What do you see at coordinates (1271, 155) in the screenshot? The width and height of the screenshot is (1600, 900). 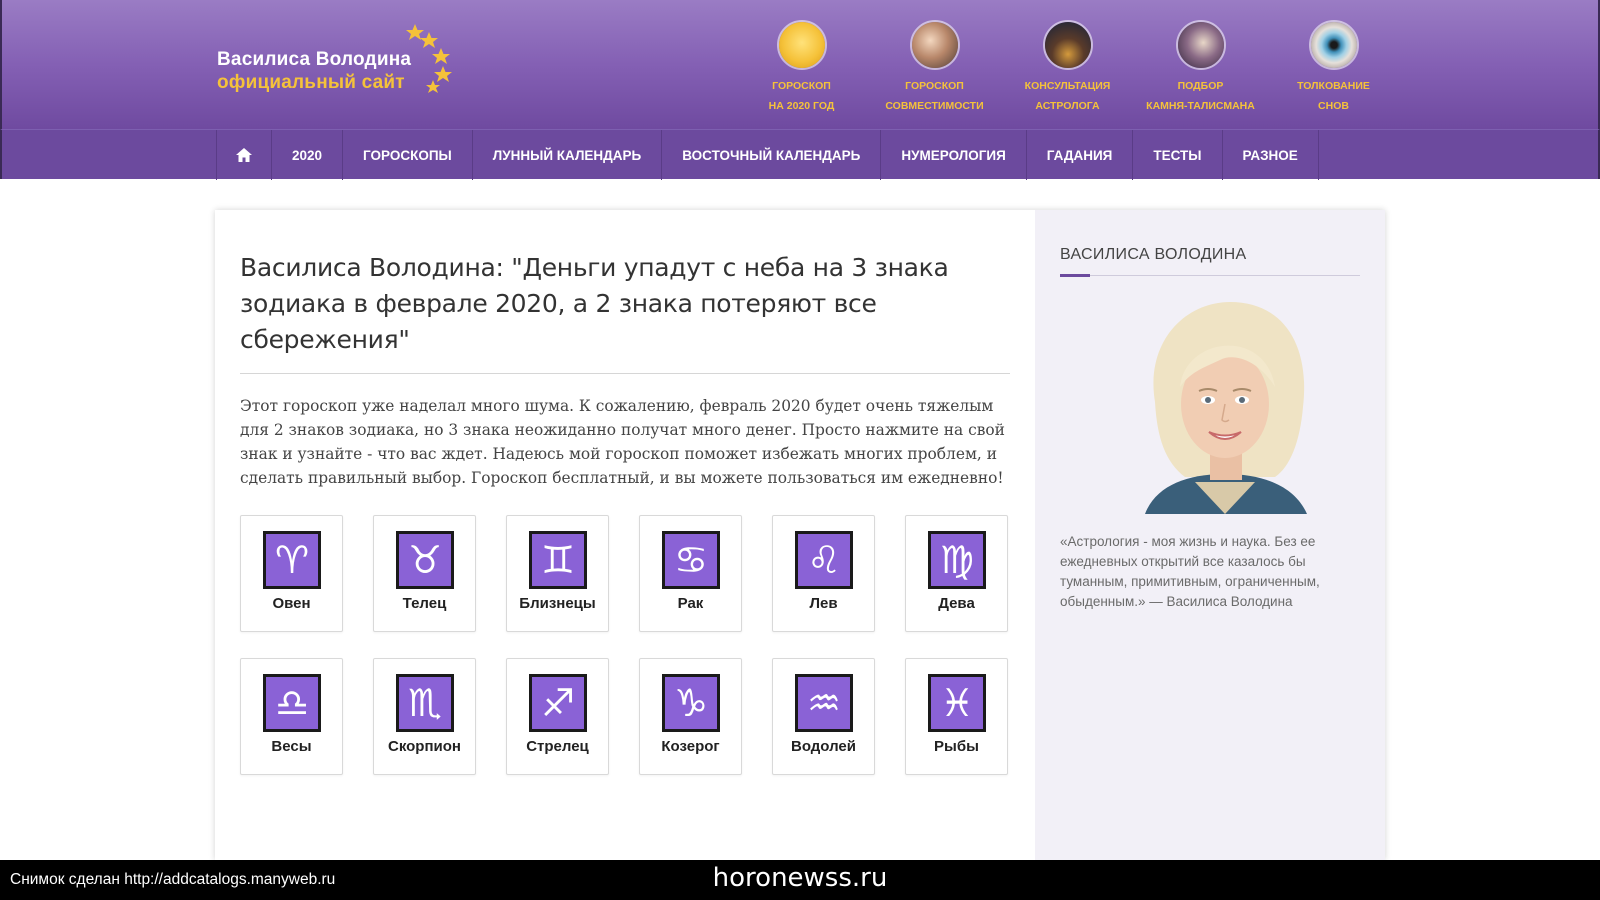 I see `nav-item-misc: Разное` at bounding box center [1271, 155].